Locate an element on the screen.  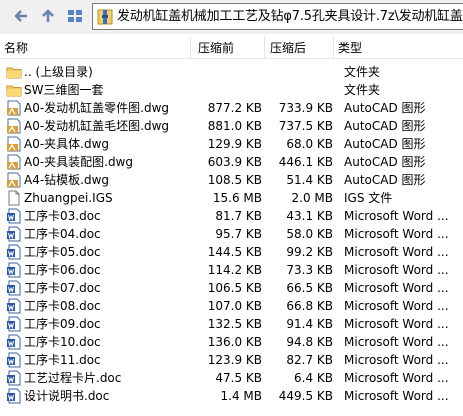
file-name: SW三维图一套 is located at coordinates (64, 90).